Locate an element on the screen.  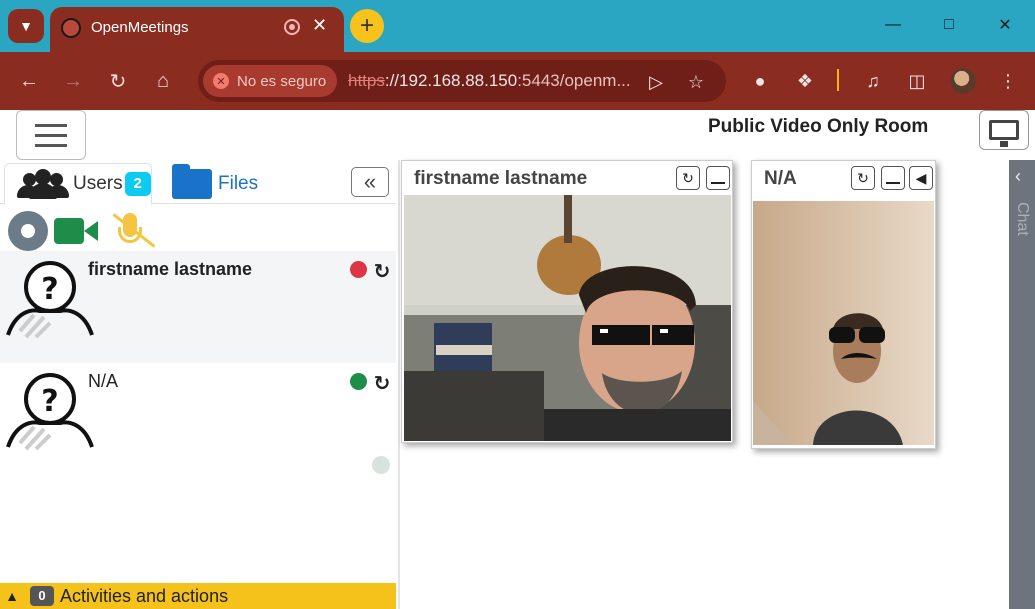
speaker-icon: ◀ is located at coordinates (921, 178).